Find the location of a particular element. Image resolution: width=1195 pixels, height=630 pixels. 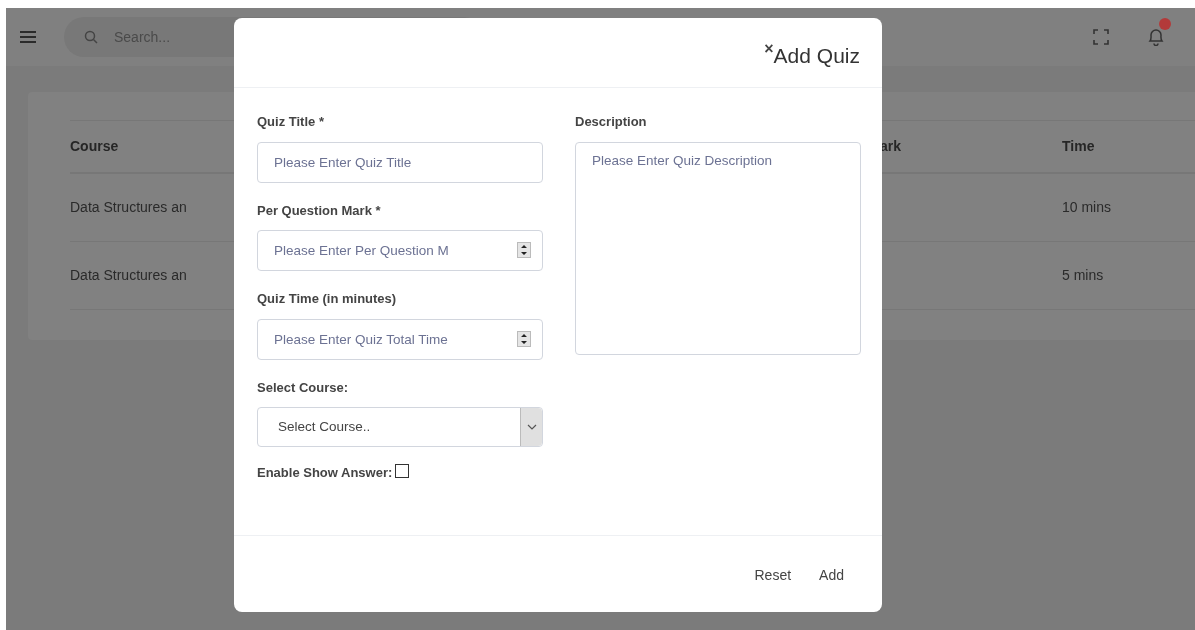

field-label: Quiz Title * is located at coordinates (291, 122).